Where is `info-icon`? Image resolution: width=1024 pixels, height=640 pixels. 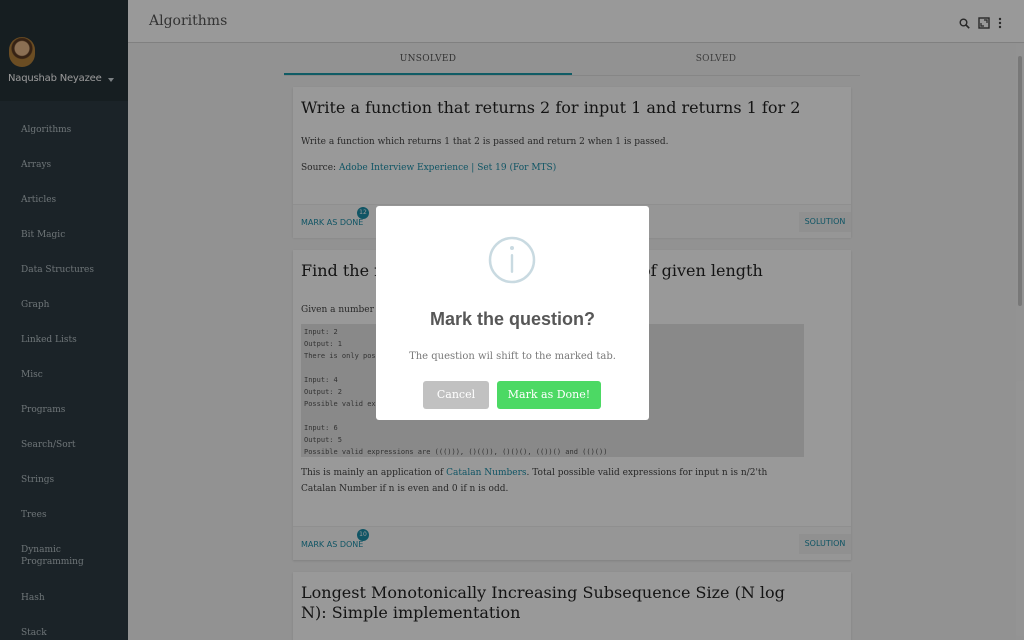 info-icon is located at coordinates (512, 259).